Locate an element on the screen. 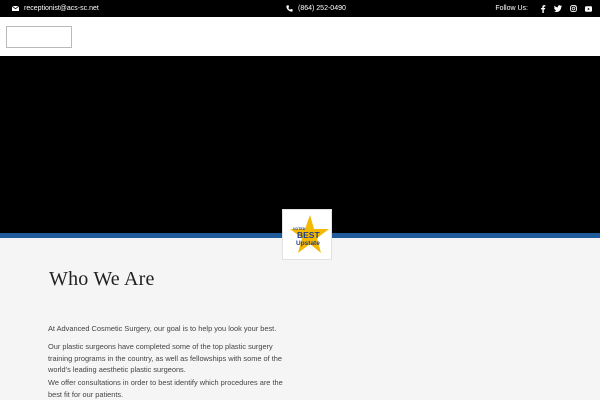 The height and width of the screenshot is (400, 600). phone-link: (864) 252-0490 is located at coordinates (316, 8).